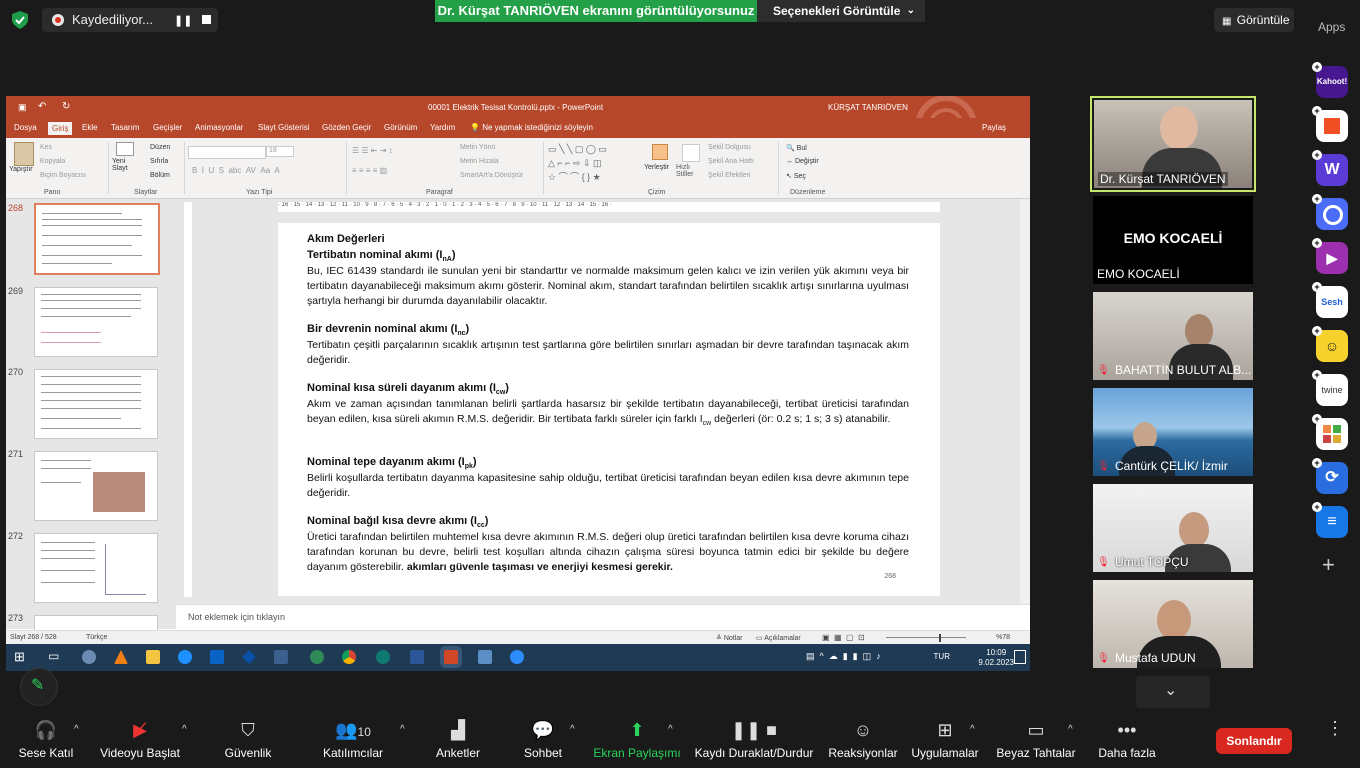  Describe the element at coordinates (485, 657) in the screenshot. I see `camera-app-icon` at that location.